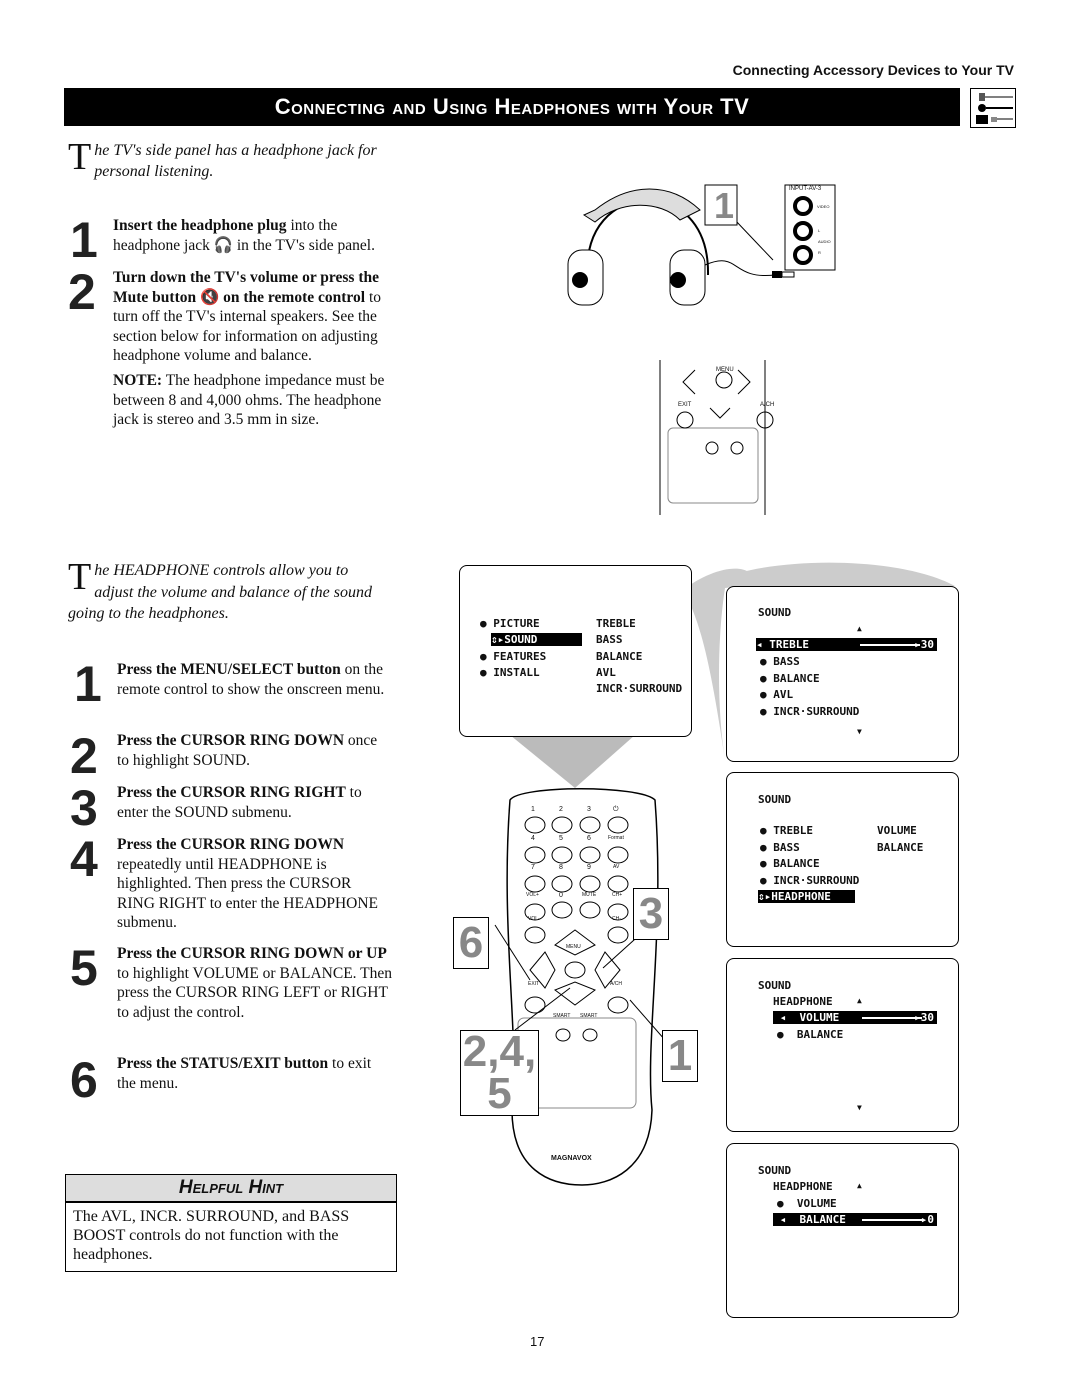  What do you see at coordinates (824, 241) in the screenshot?
I see `audio-label: AUDIO` at bounding box center [824, 241].